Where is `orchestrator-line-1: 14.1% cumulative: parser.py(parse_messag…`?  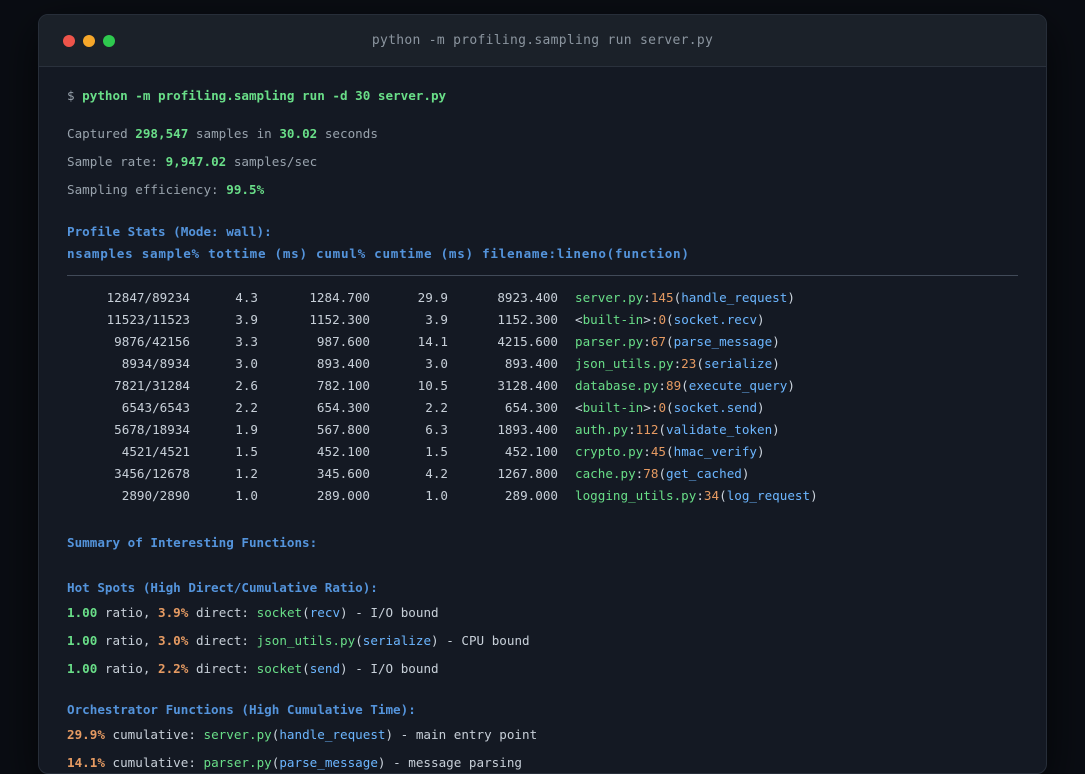 orchestrator-line-1: 14.1% cumulative: parser.py(parse_messag… is located at coordinates (294, 762).